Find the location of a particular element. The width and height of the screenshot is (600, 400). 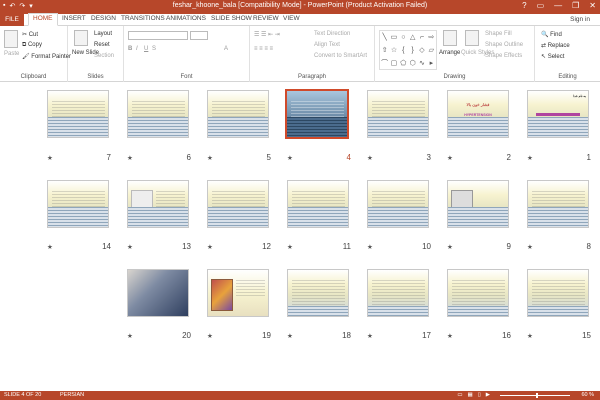

select-button: ↖ Select is located at coordinates (552, 56).